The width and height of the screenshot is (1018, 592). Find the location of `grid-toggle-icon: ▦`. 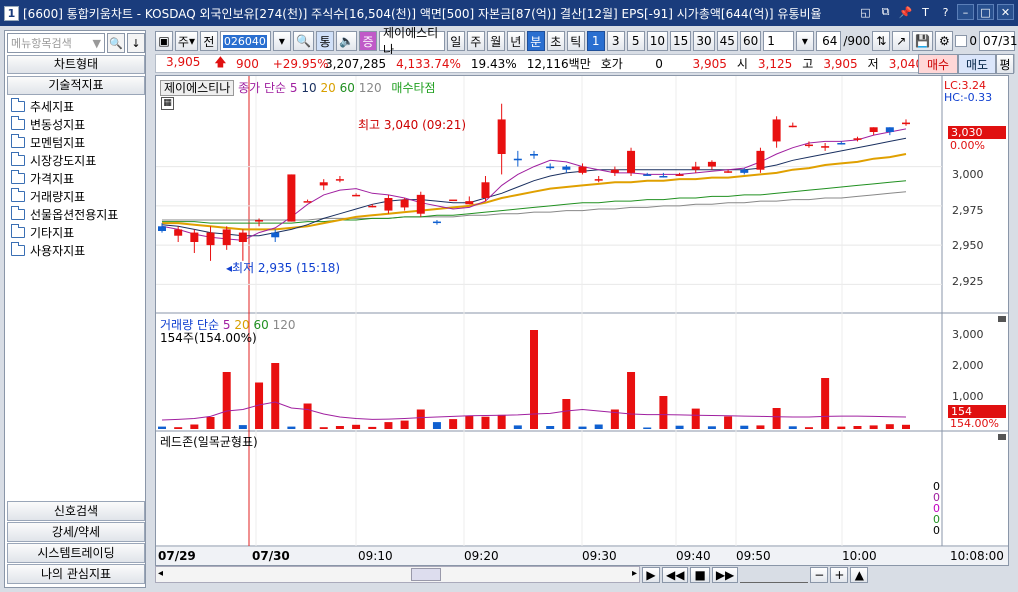

grid-toggle-icon: ▦ is located at coordinates (167, 103).